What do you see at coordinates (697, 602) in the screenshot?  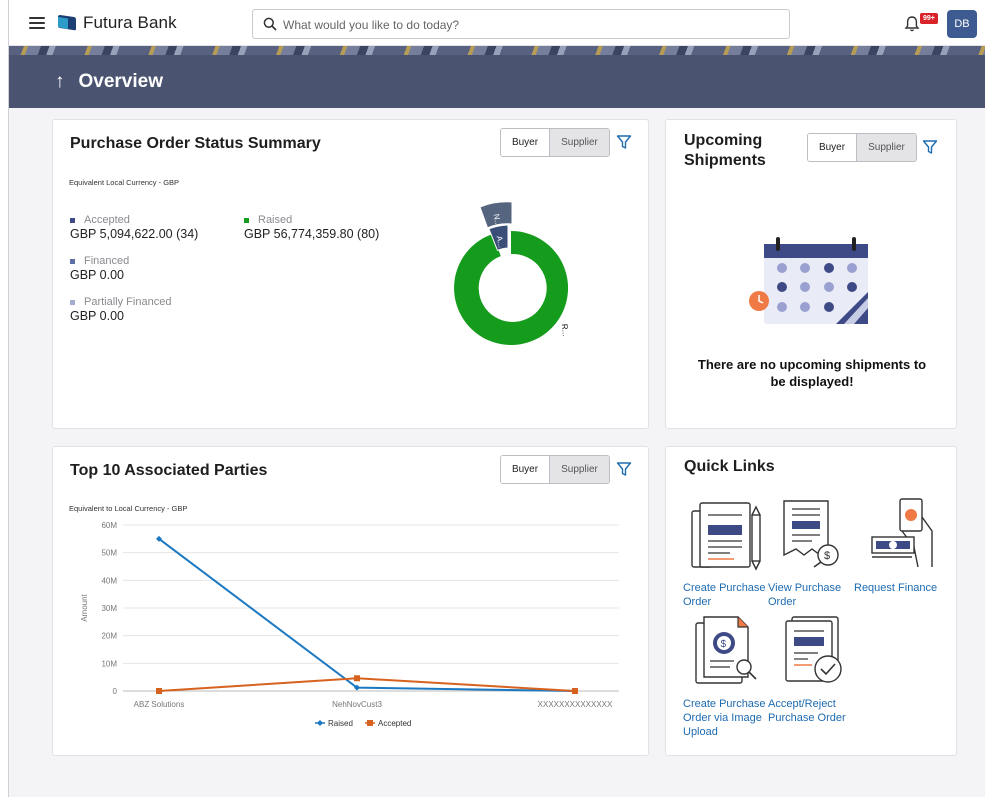 I see `quick-link-line: Order` at bounding box center [697, 602].